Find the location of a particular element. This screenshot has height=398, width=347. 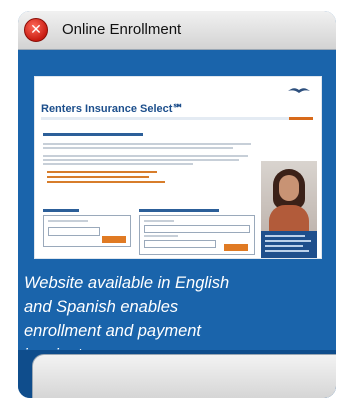

login-box is located at coordinates (87, 231).